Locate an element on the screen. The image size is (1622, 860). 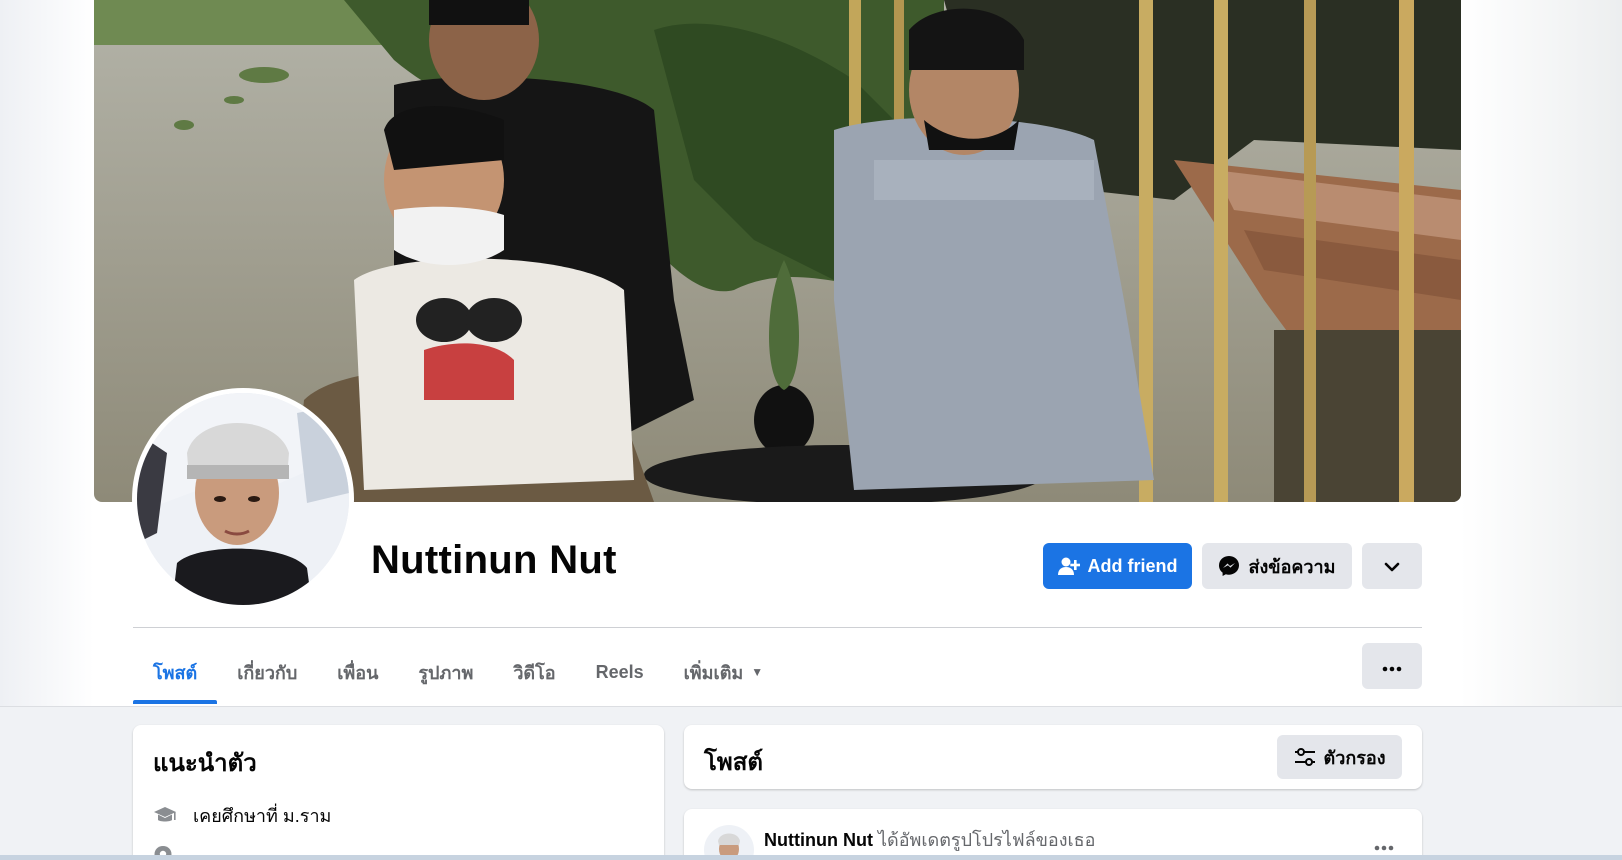
message-button: ส่งข้อความ is located at coordinates (1277, 566).